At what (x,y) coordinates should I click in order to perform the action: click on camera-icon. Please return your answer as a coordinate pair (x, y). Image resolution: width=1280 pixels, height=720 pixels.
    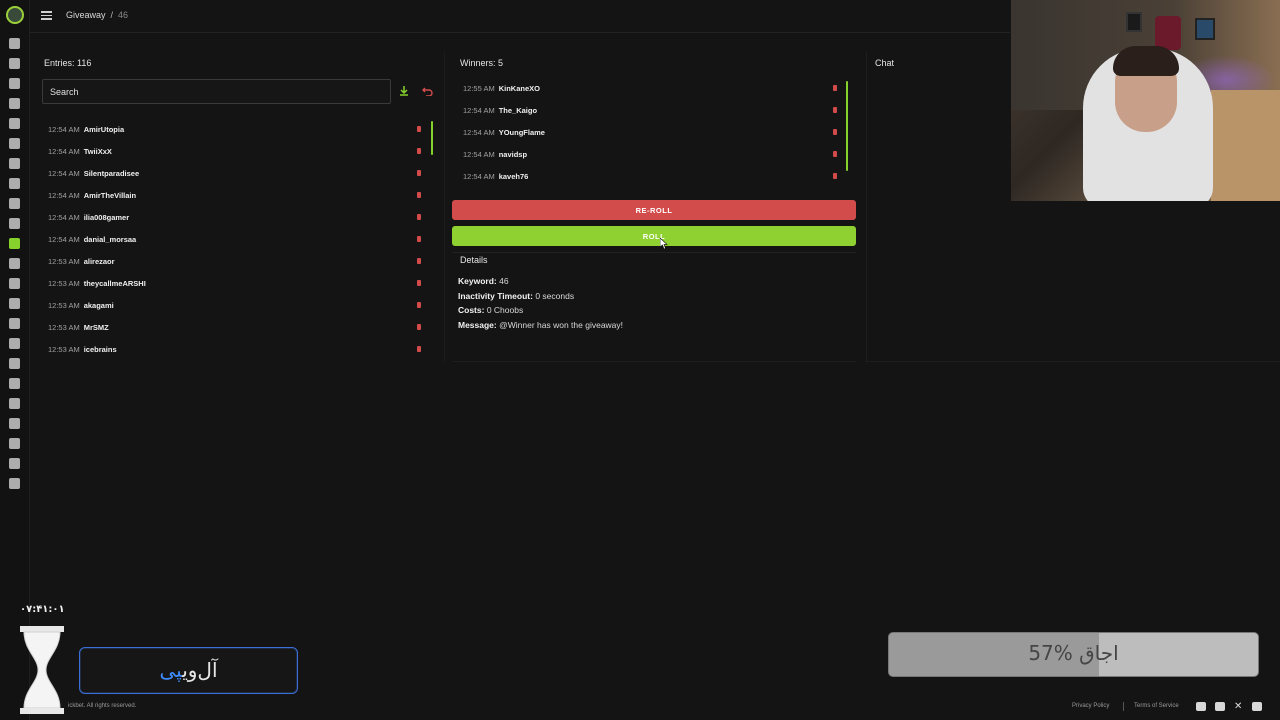
    Looking at the image, I should click on (14, 323).